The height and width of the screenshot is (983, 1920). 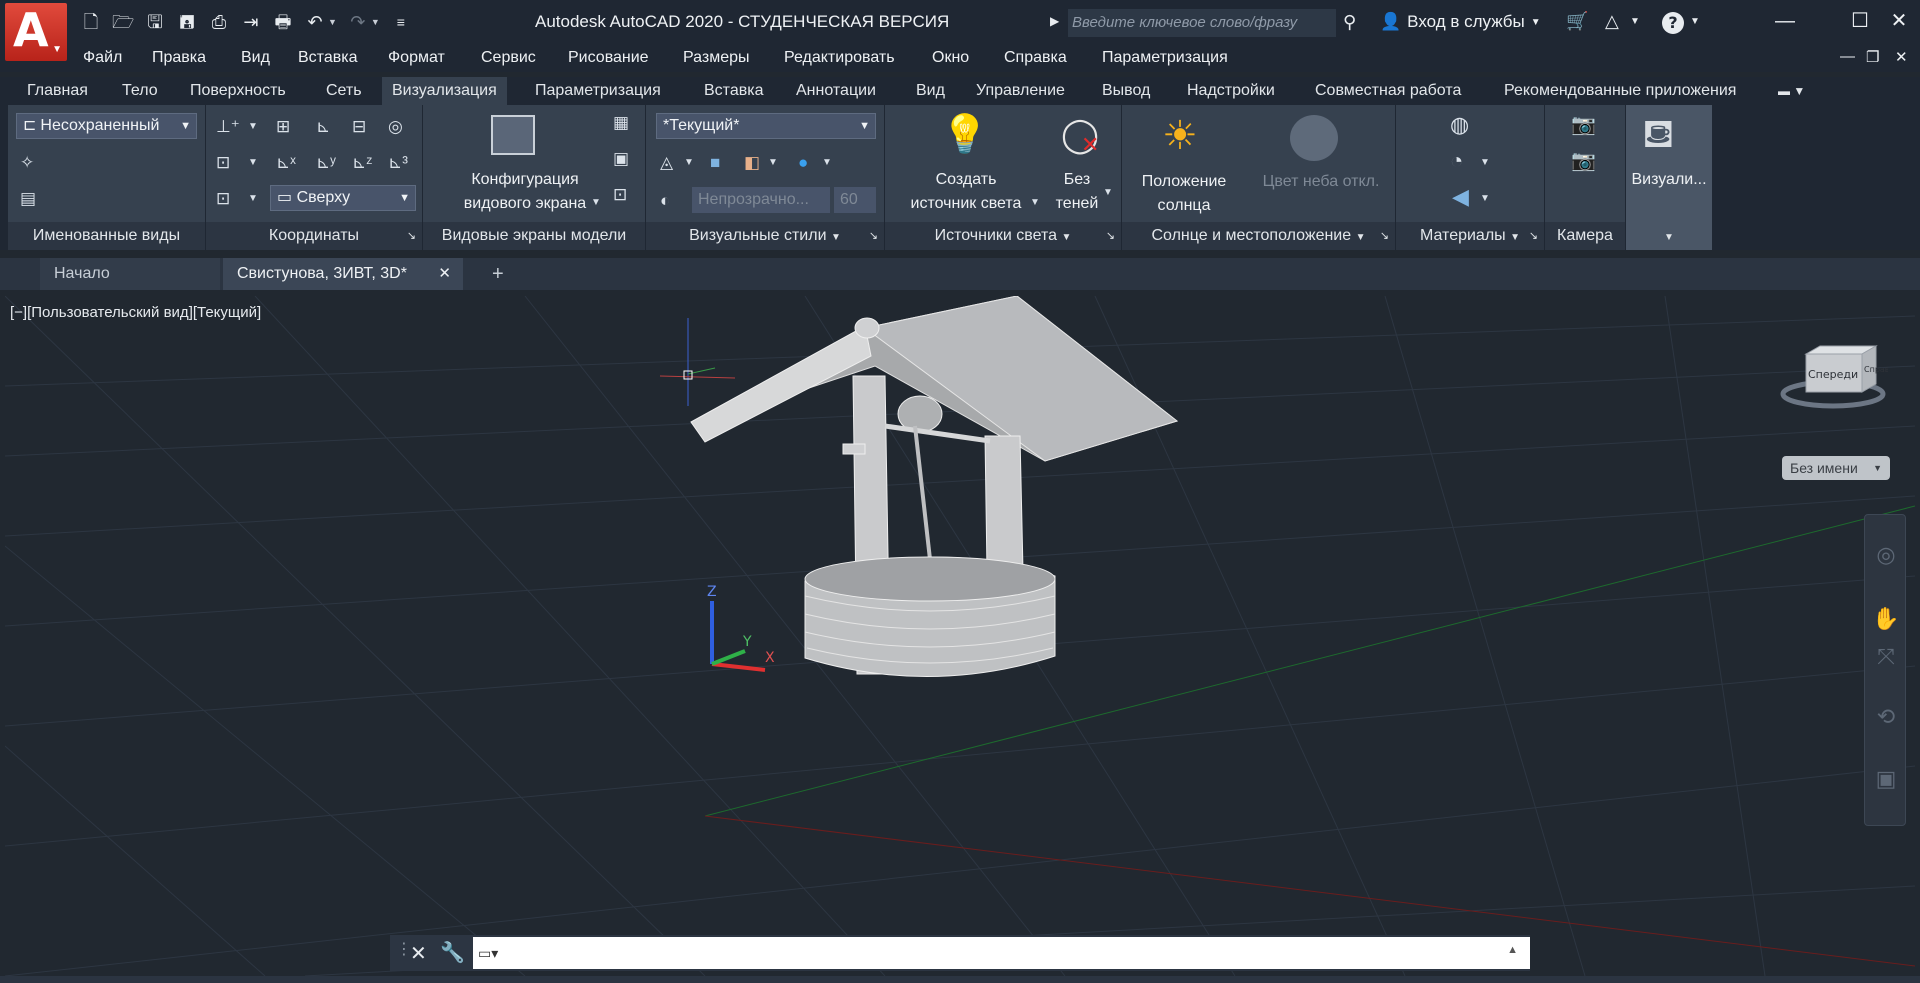 I want to click on materials-browser-icon: ◍, so click(x=1459, y=125).